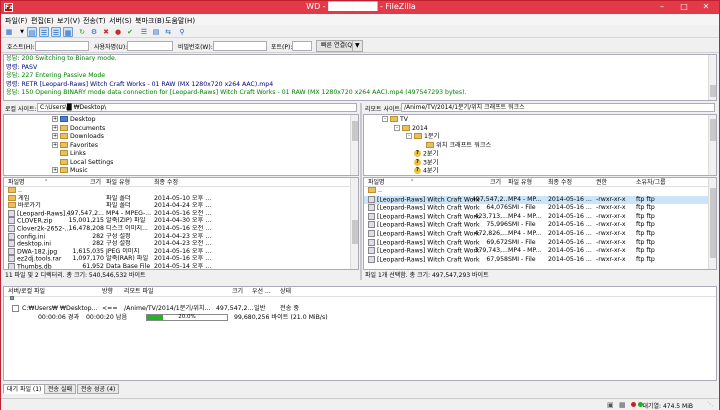 This screenshot has height=410, width=720. I want to click on local-list-scrollbar, so click(354, 223).